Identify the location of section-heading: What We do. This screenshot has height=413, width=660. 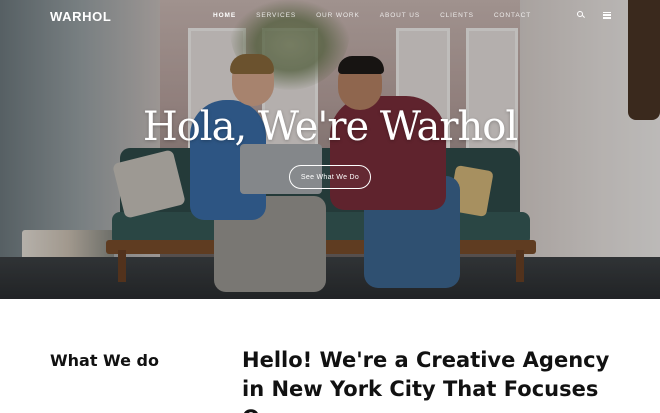
(104, 360).